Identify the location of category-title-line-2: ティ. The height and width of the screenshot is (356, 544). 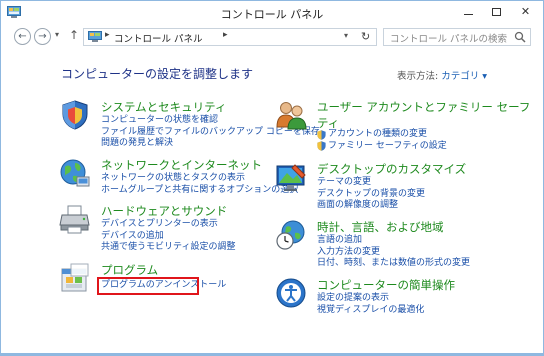
(328, 123).